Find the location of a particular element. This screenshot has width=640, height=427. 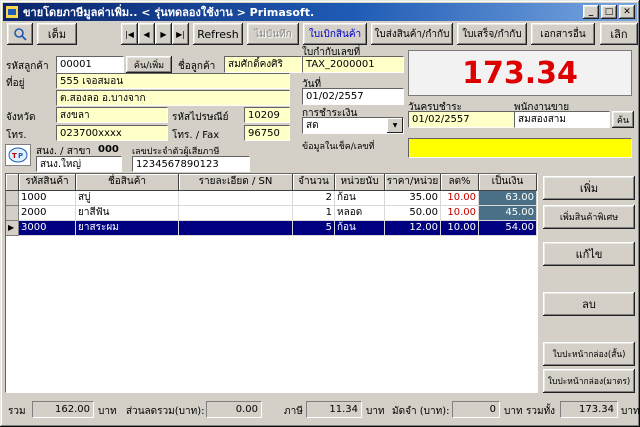

tax-id-field: 1234567890123 is located at coordinates (191, 164).